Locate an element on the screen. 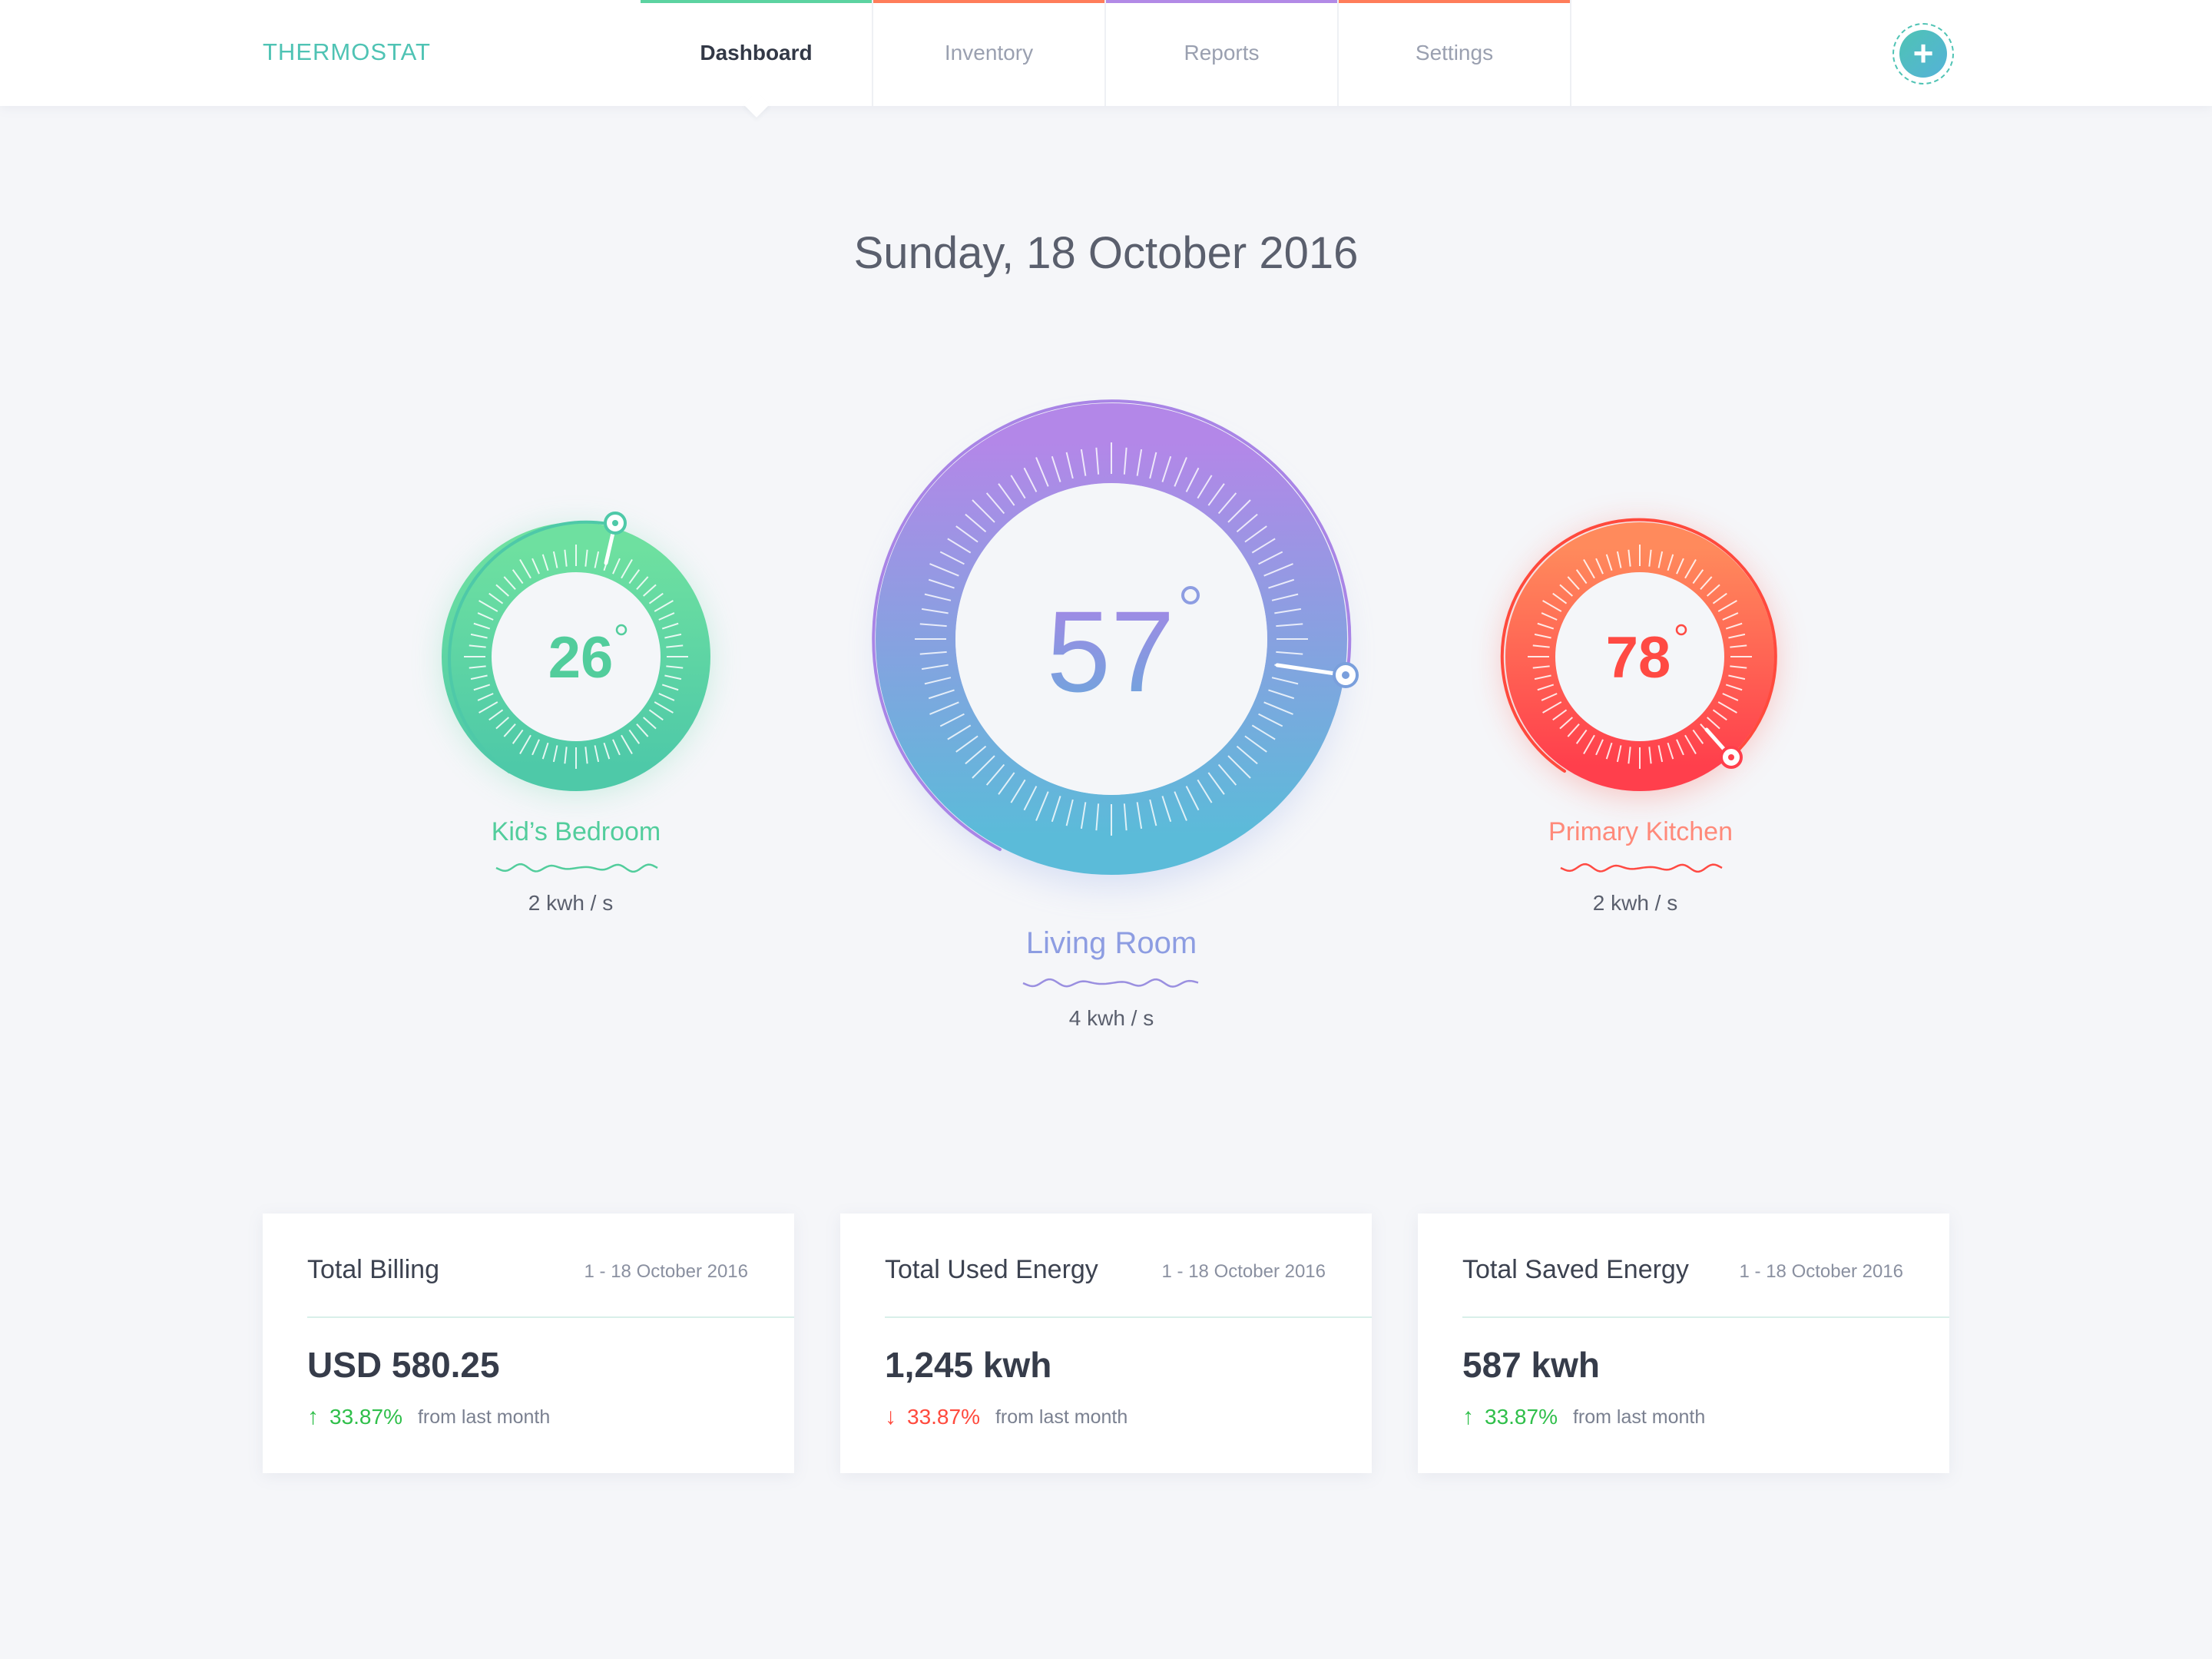  room-label-primary-kitchen: Primary Kitchen is located at coordinates (1641, 832).